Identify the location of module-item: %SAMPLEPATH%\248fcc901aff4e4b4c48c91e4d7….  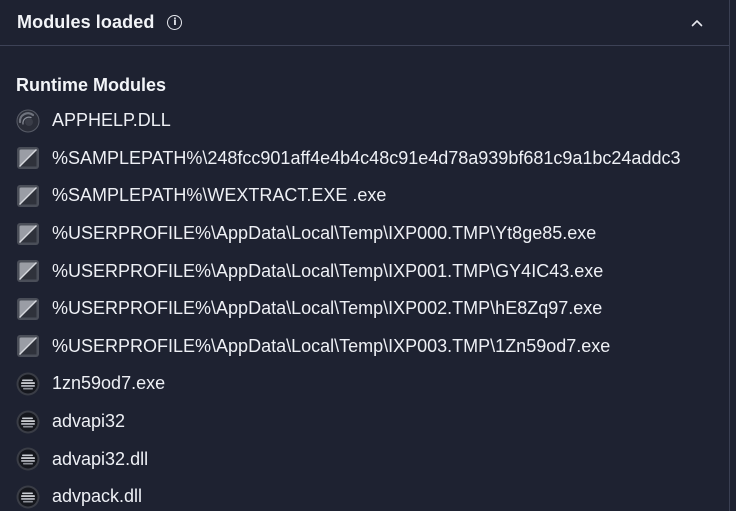
(372, 159).